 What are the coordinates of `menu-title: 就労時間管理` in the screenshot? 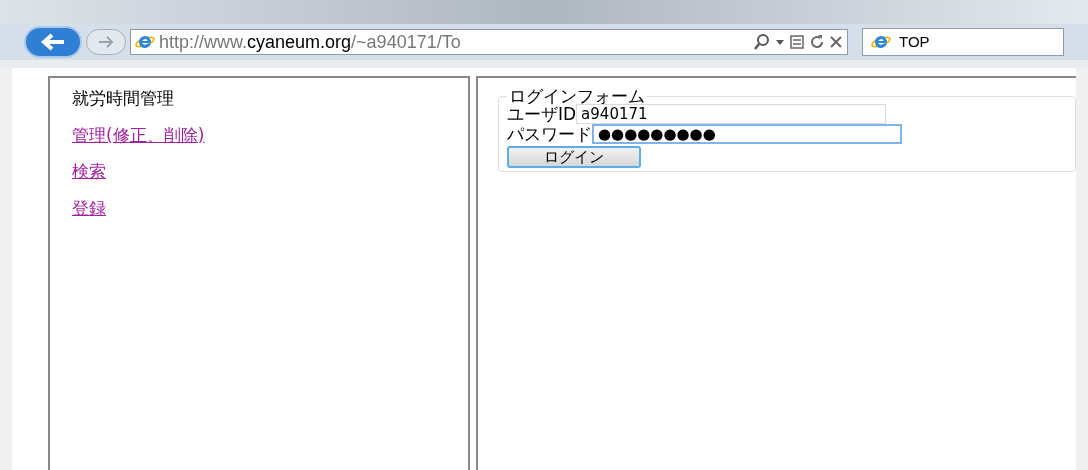 It's located at (123, 98).